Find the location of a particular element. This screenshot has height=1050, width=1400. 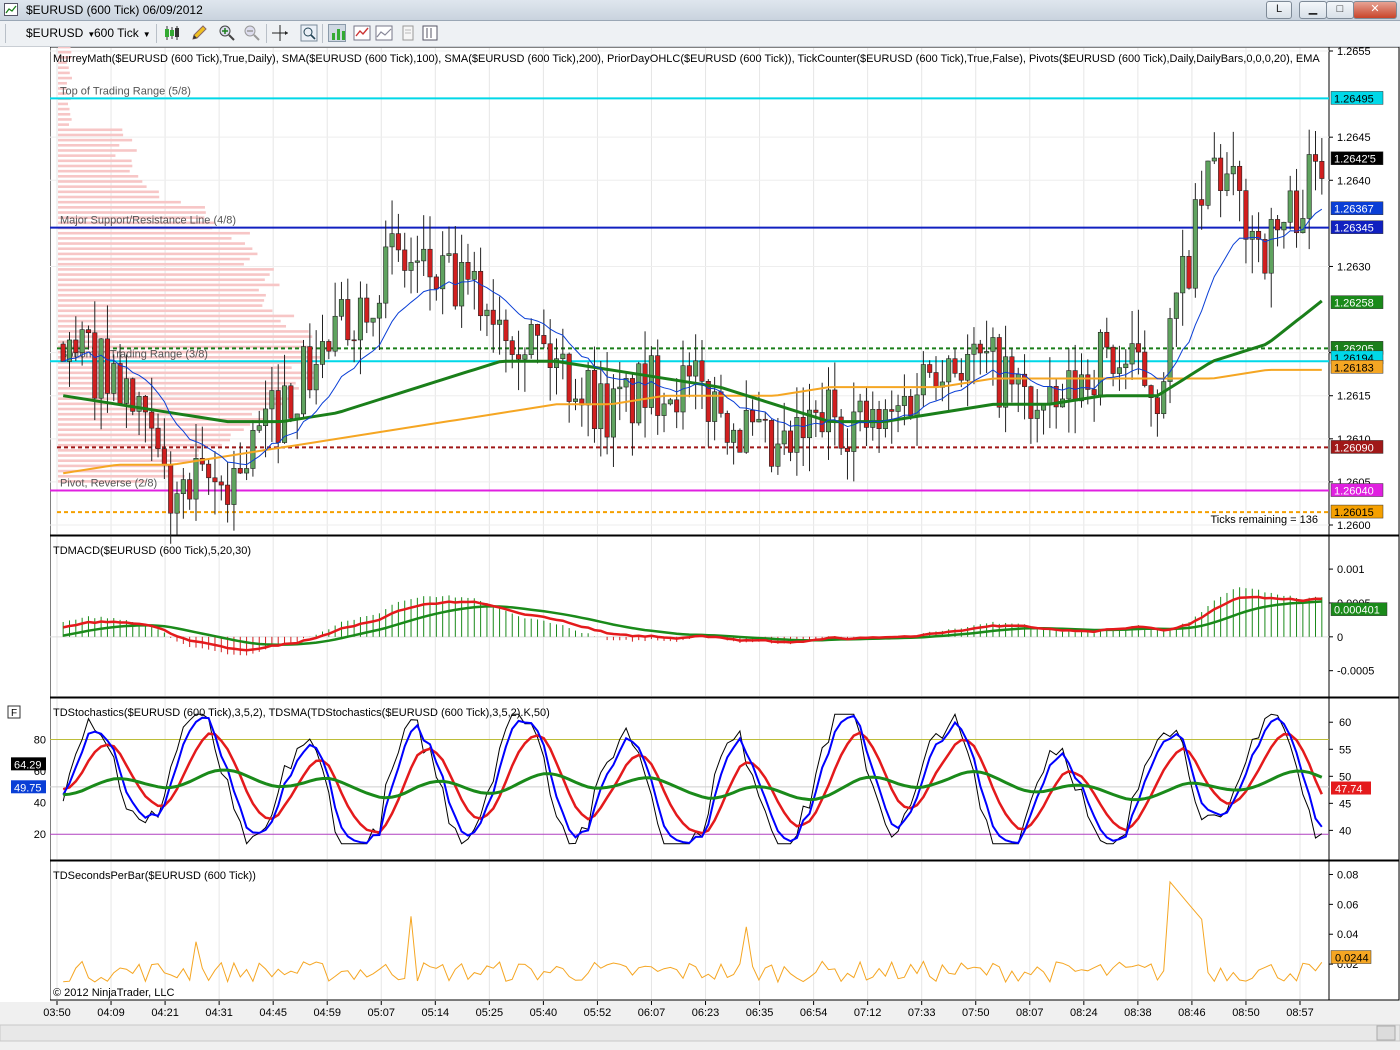

interval-selector: 600 Tick ▼ is located at coordinates (122, 33).